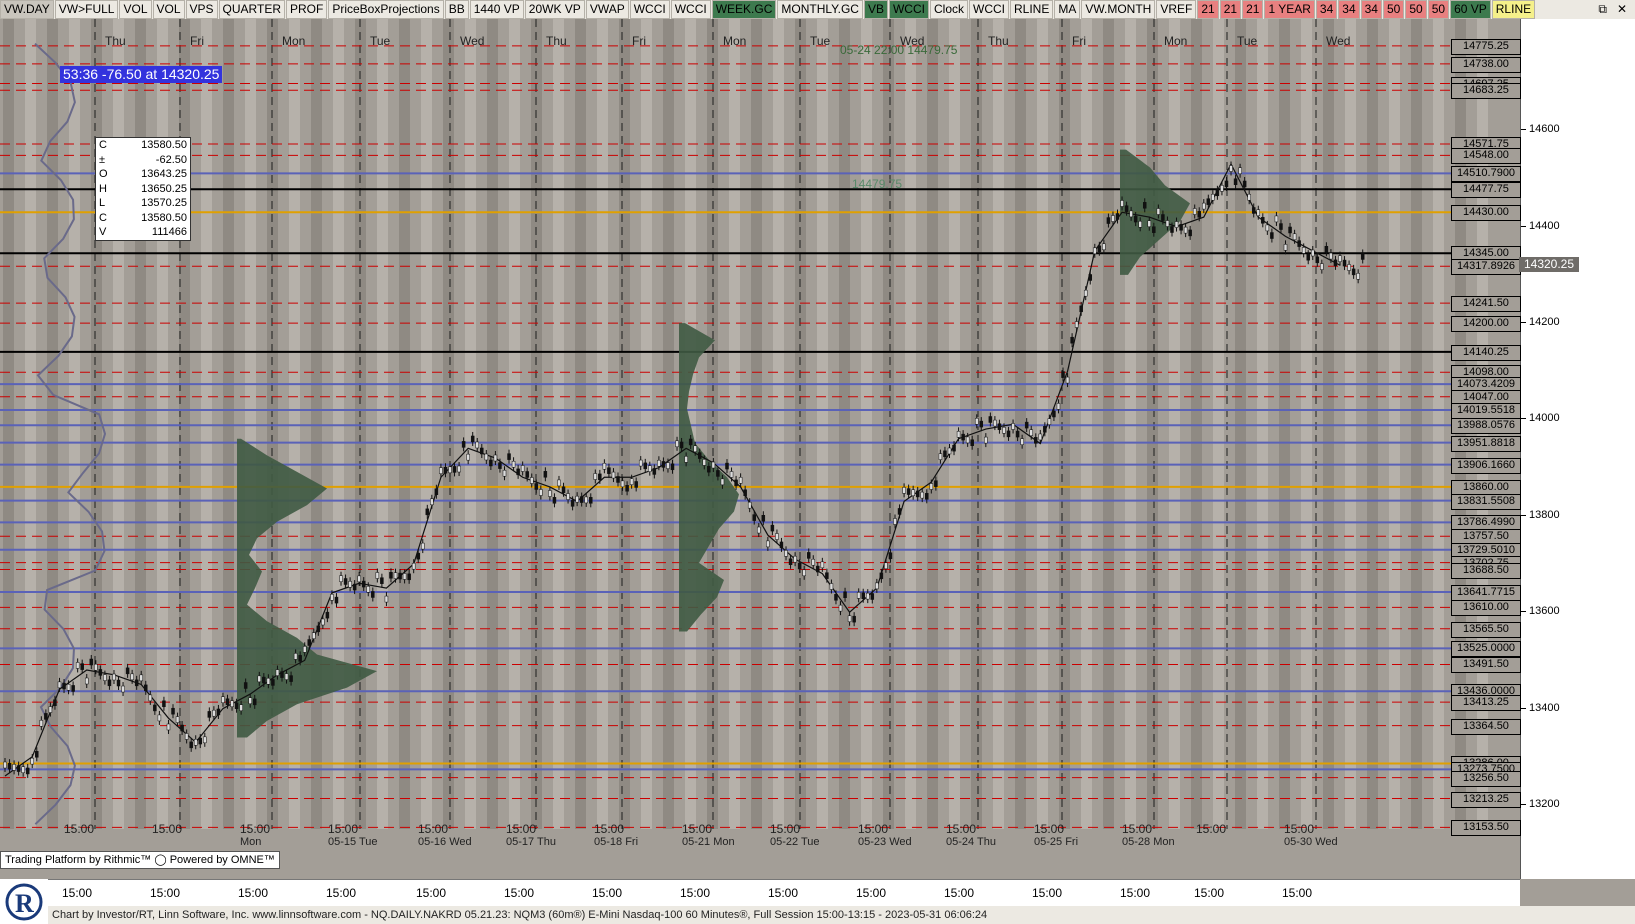  I want to click on annotation-mid: 14479.75, so click(877, 184).